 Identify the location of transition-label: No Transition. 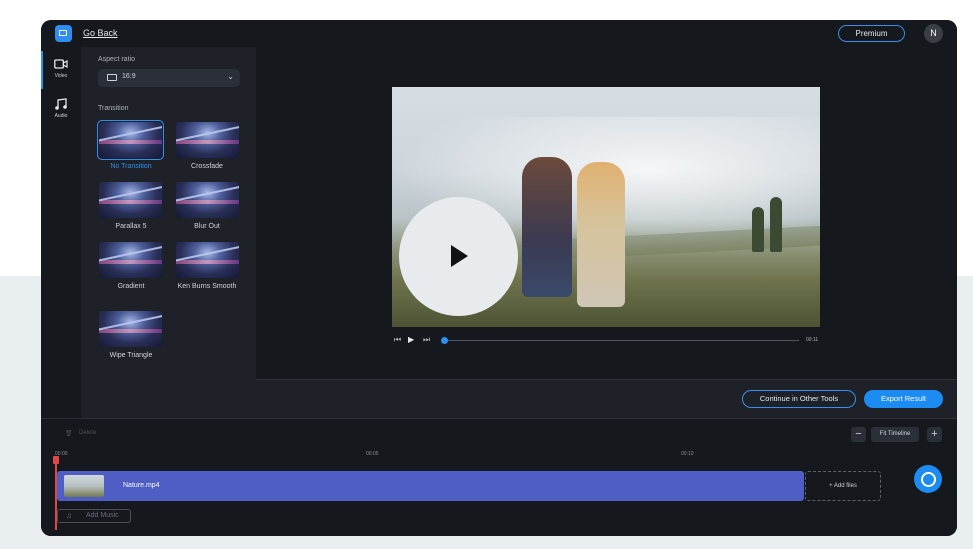
(131, 166).